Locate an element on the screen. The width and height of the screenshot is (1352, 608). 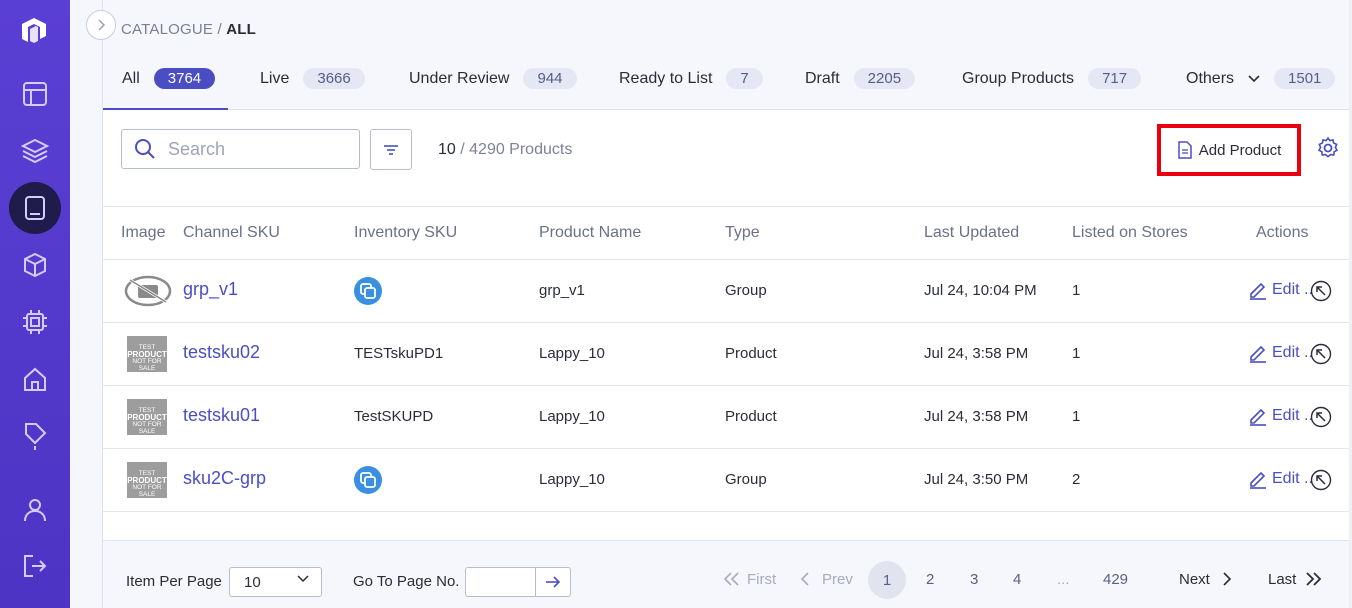
search-icon is located at coordinates (145, 149).